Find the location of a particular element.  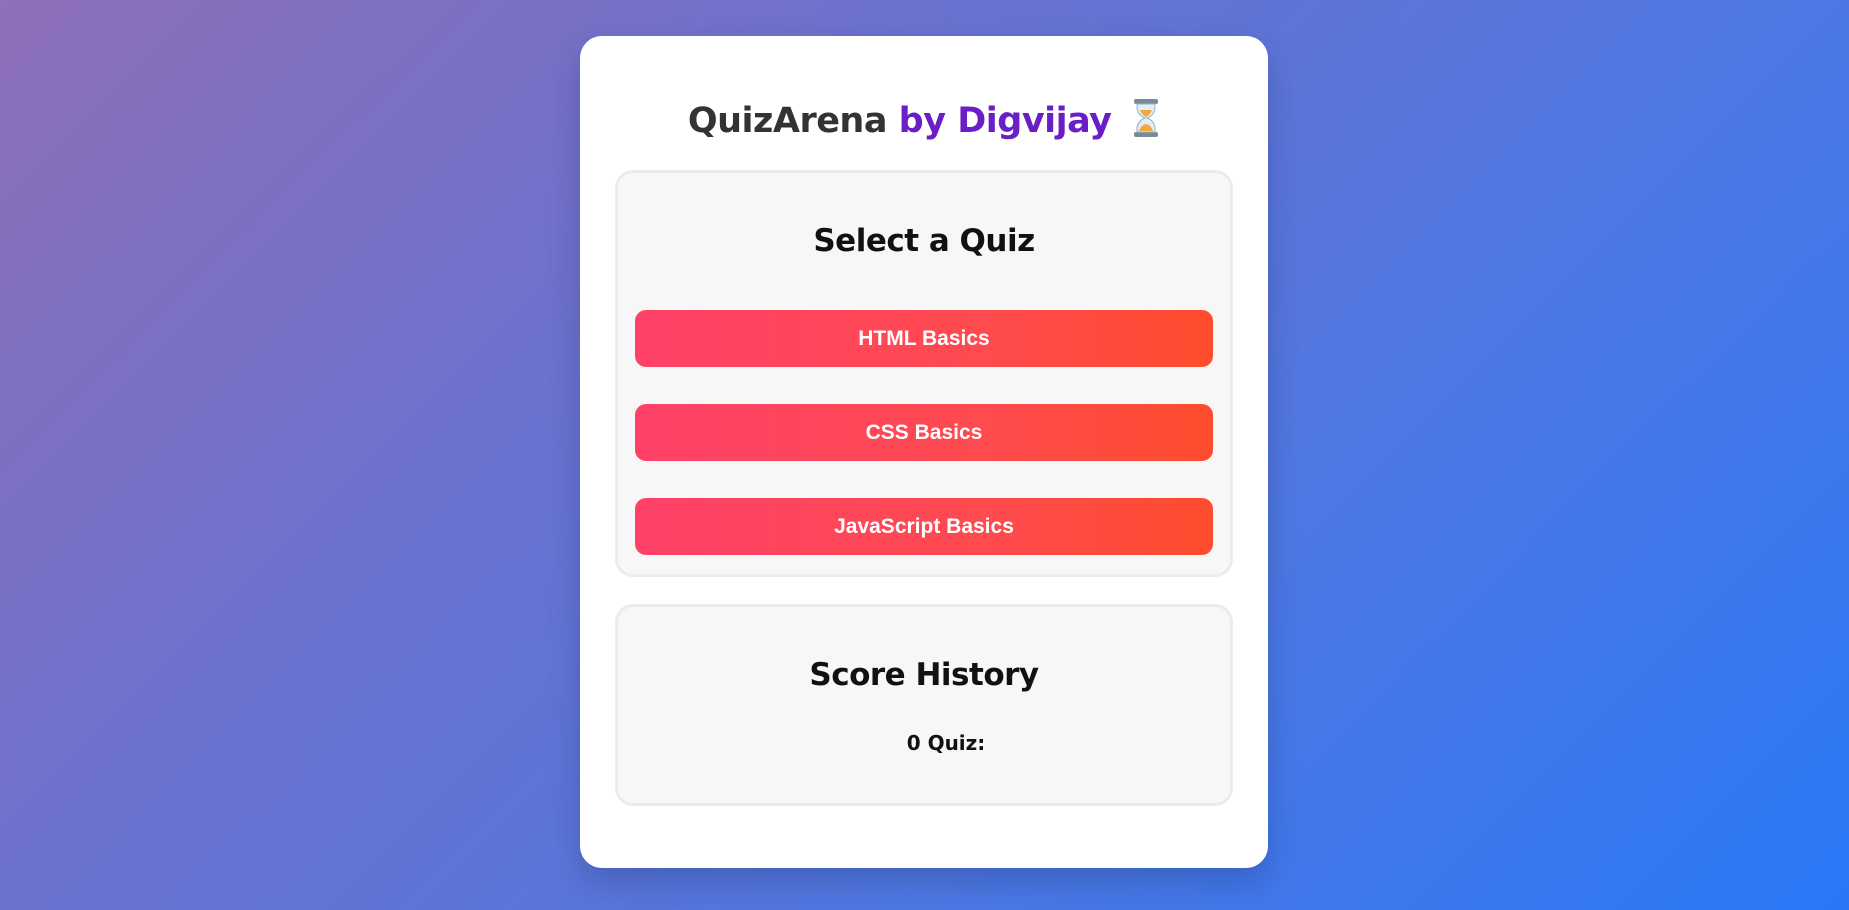

score-history-heading: Score History is located at coordinates (924, 675).